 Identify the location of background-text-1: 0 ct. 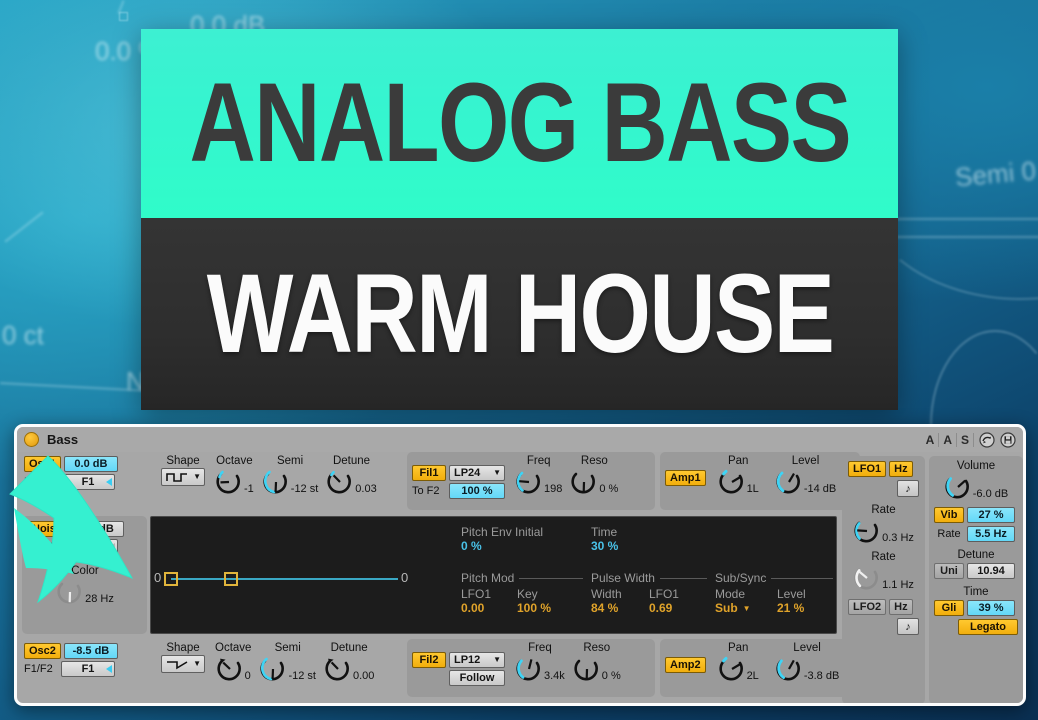
(23, 335).